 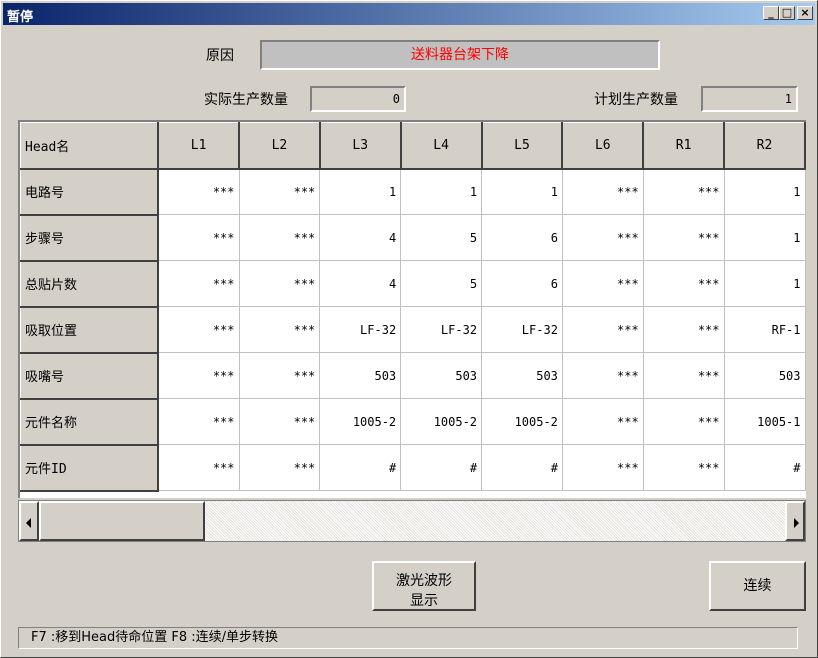 I want to click on table-row: 元件ID *** *** # # # *** *** #, so click(x=413, y=468).